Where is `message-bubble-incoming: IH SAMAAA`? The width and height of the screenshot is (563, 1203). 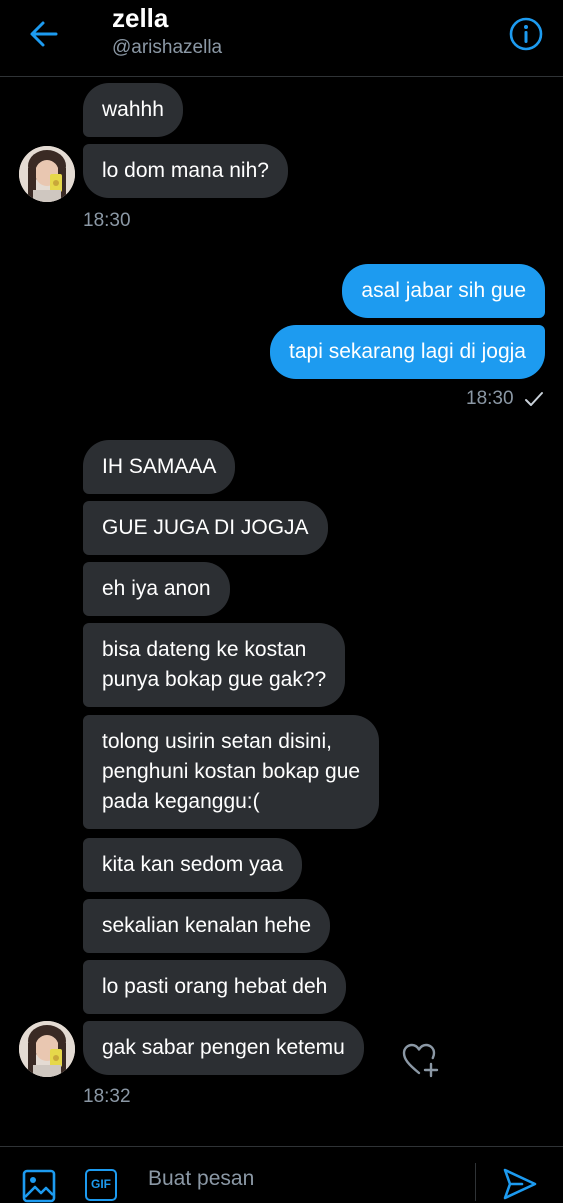 message-bubble-incoming: IH SAMAAA is located at coordinates (159, 467).